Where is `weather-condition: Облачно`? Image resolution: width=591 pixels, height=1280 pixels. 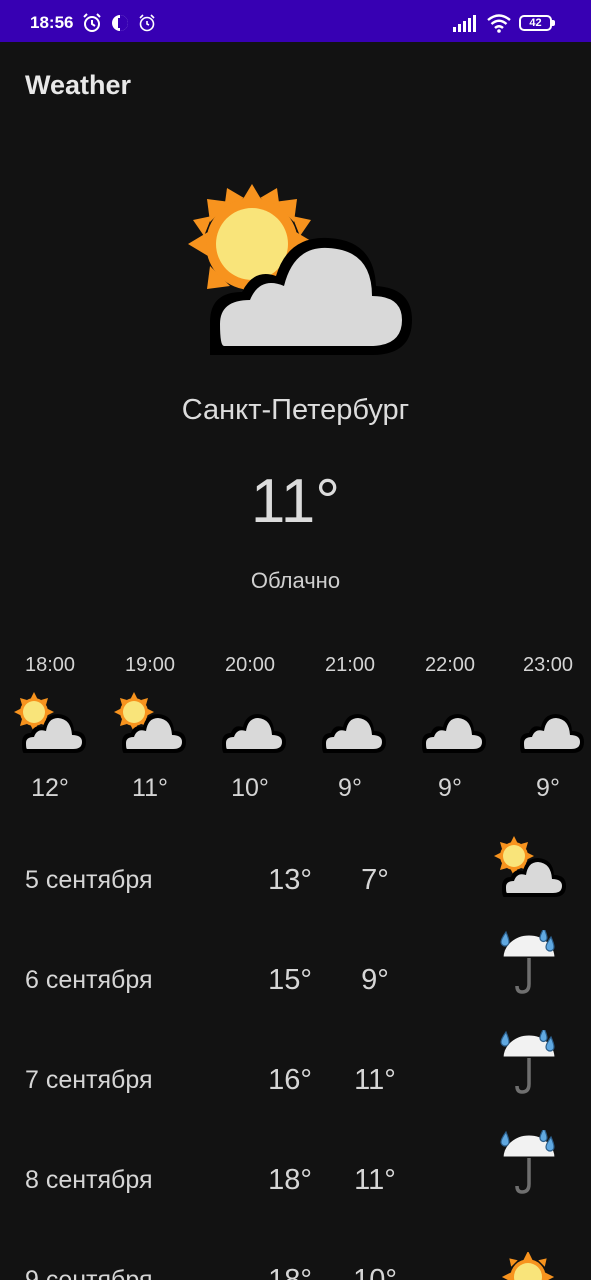 weather-condition: Облачно is located at coordinates (295, 580).